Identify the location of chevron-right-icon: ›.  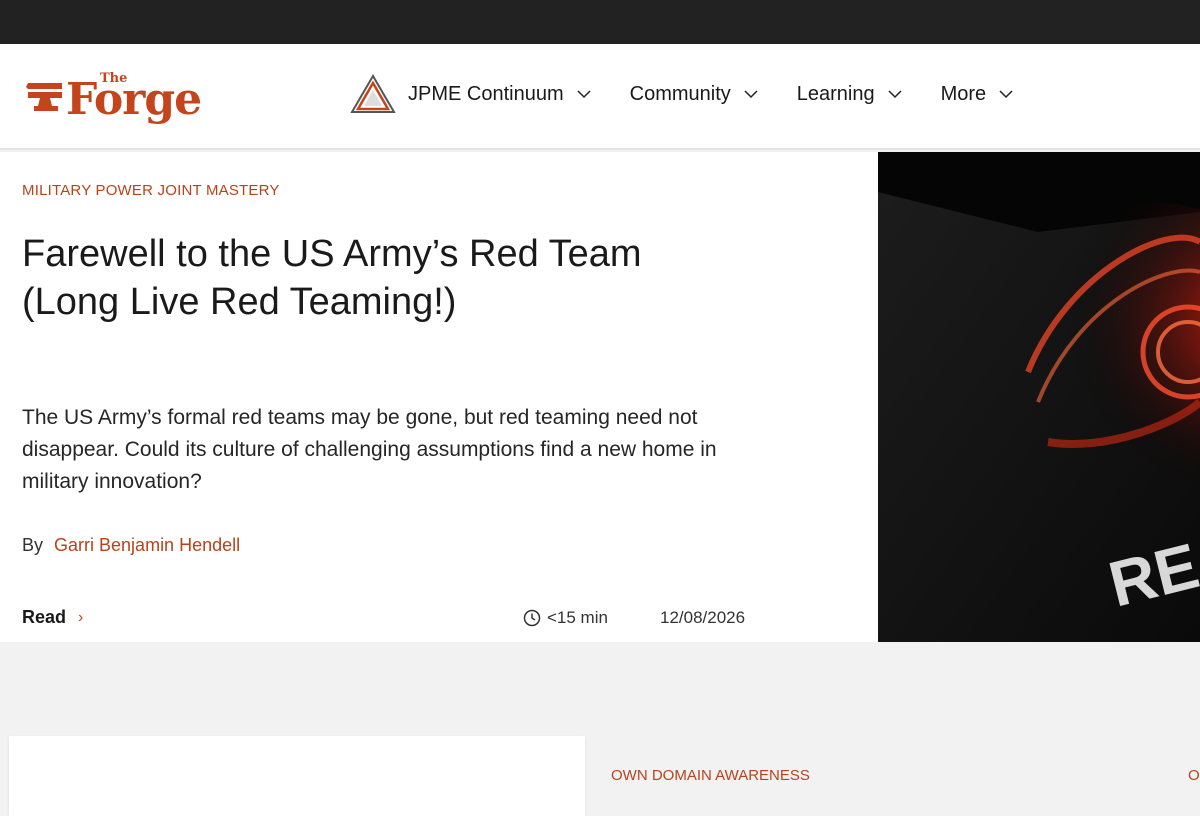
(81, 617).